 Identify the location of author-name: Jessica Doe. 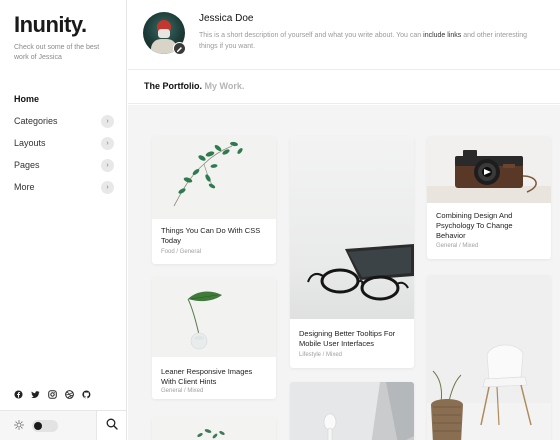
(226, 18).